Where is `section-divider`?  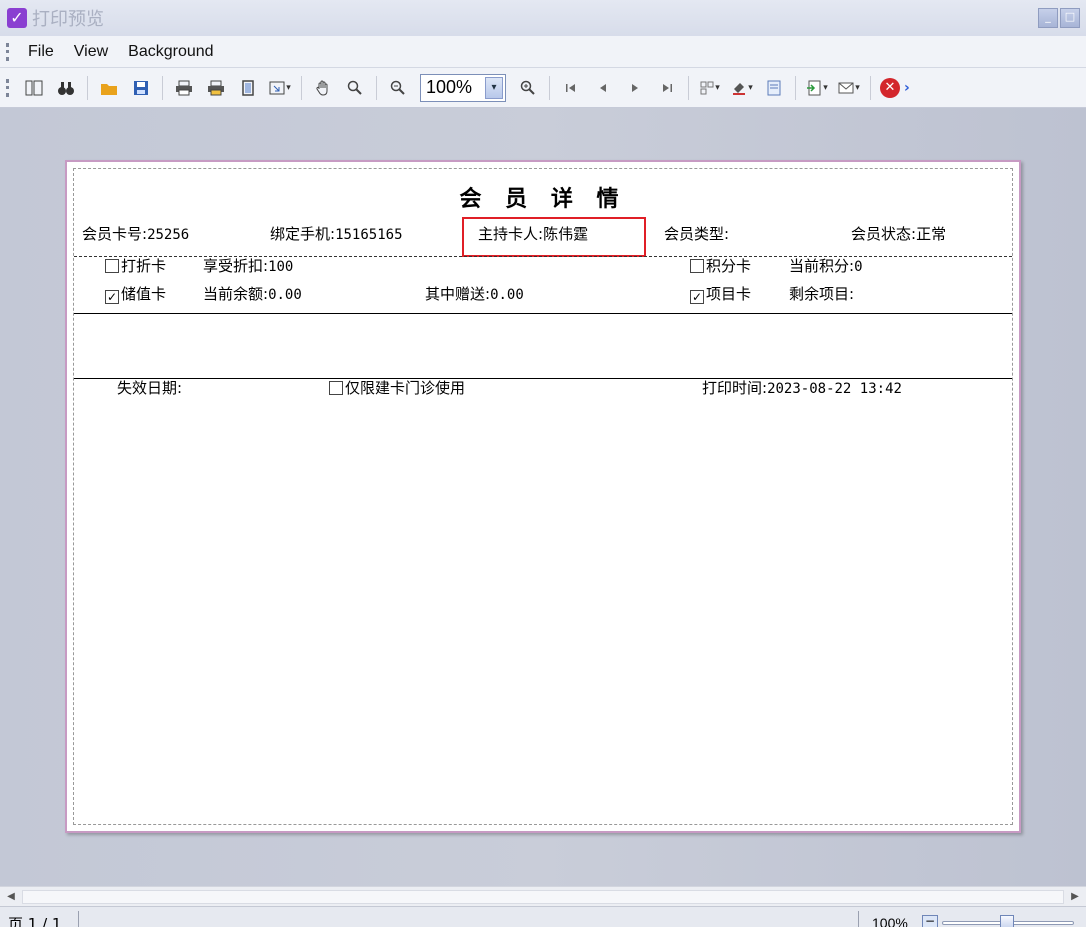 section-divider is located at coordinates (543, 313).